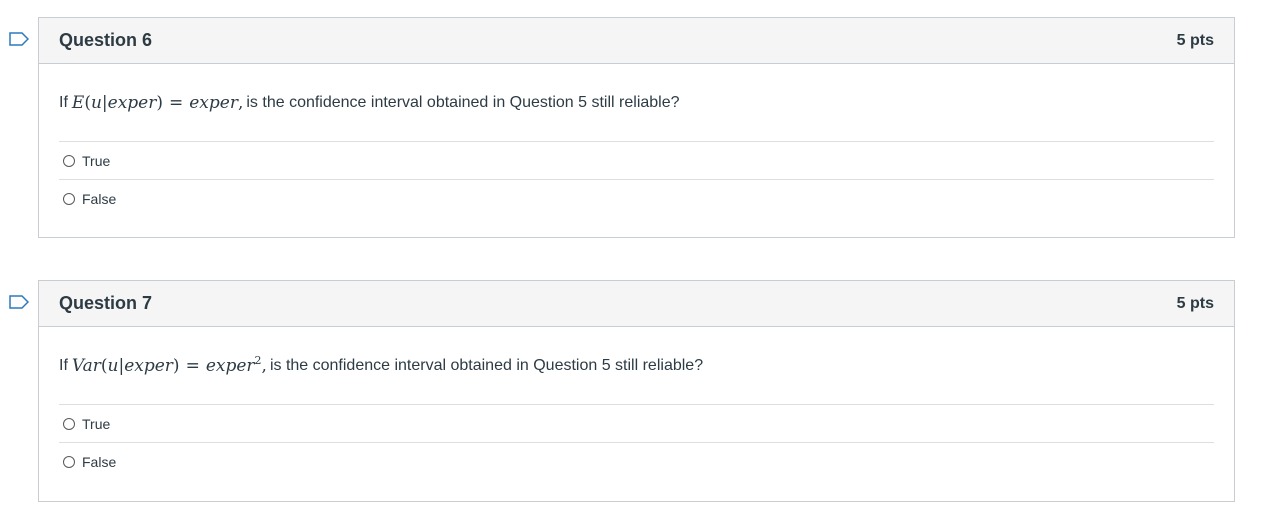 Image resolution: width=1261 pixels, height=524 pixels. I want to click on math-expression: E(u|exper) = exper,, so click(157, 102).